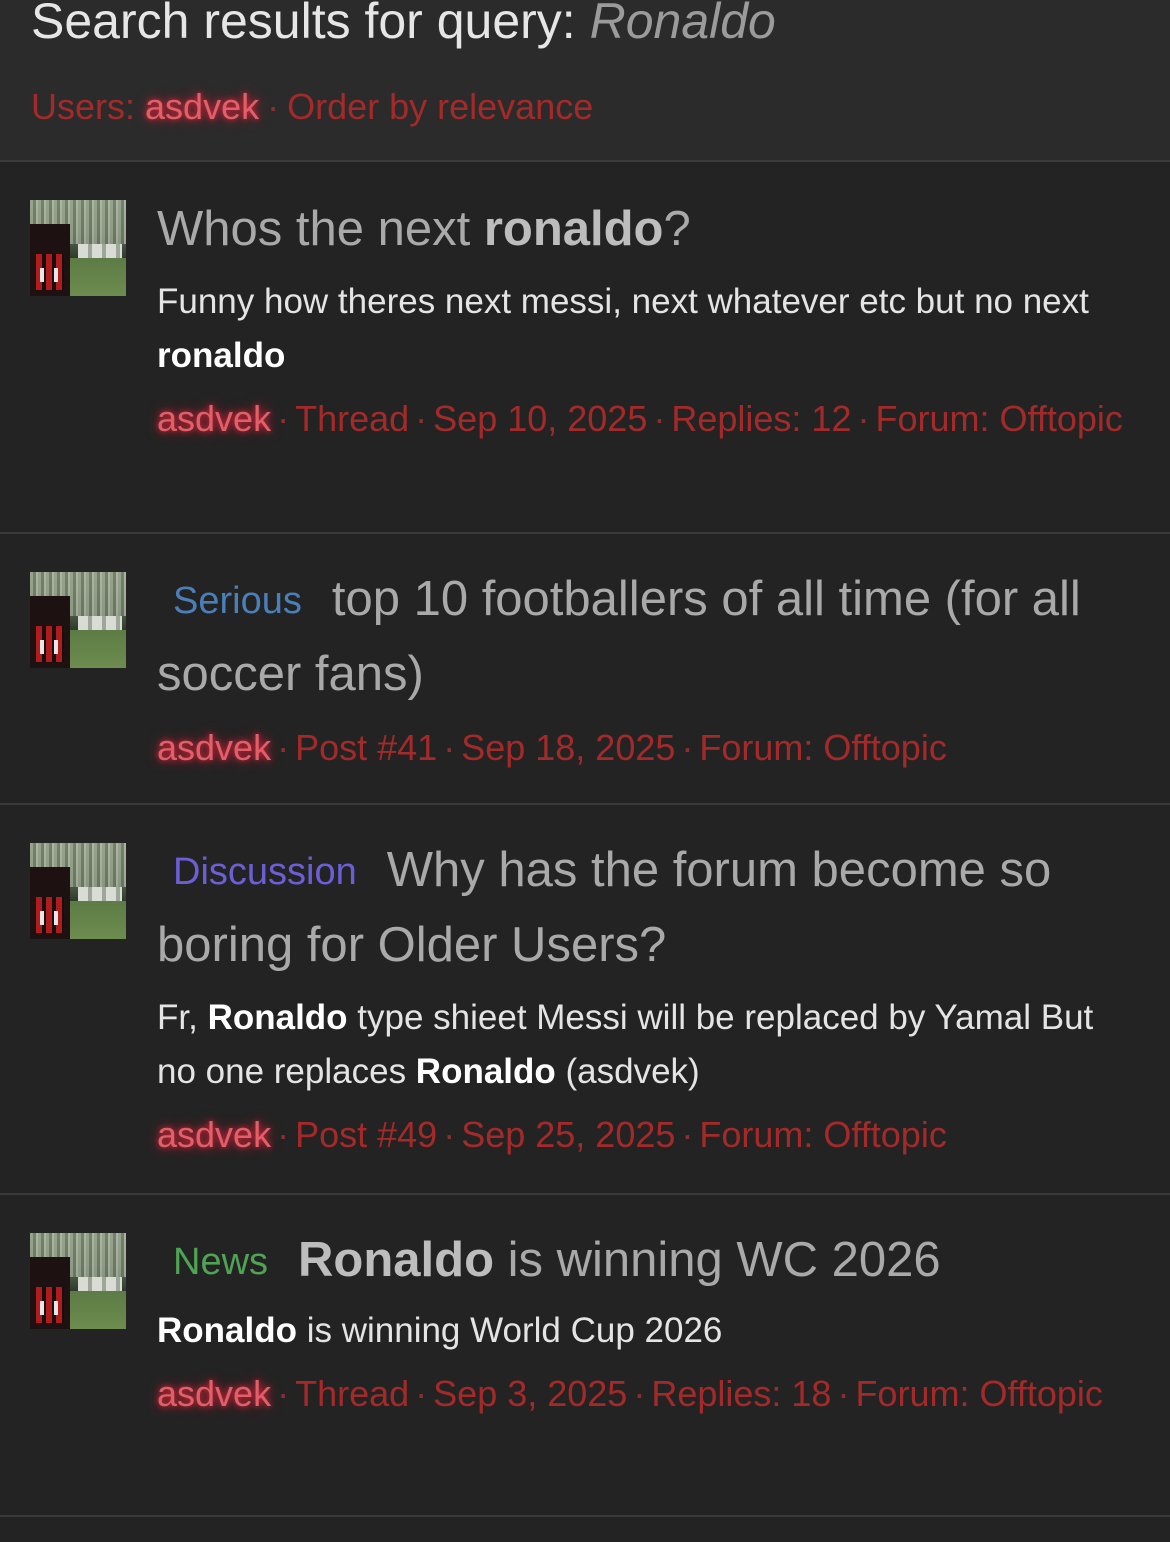 The image size is (1170, 1542). What do you see at coordinates (220, 1262) in the screenshot?
I see `prefix-tag-news: News` at bounding box center [220, 1262].